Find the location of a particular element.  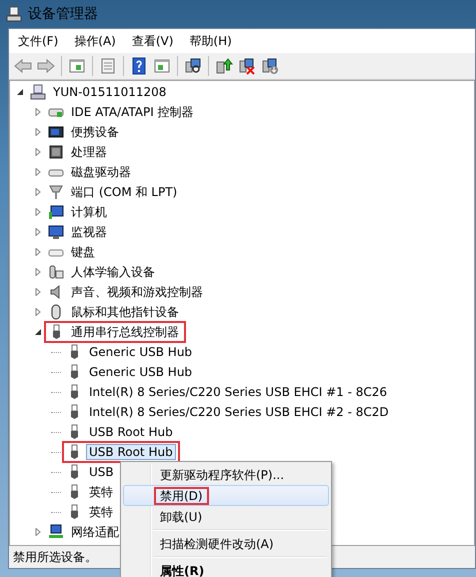

tree-item: 鼠标和其他指针设备 is located at coordinates (125, 312).